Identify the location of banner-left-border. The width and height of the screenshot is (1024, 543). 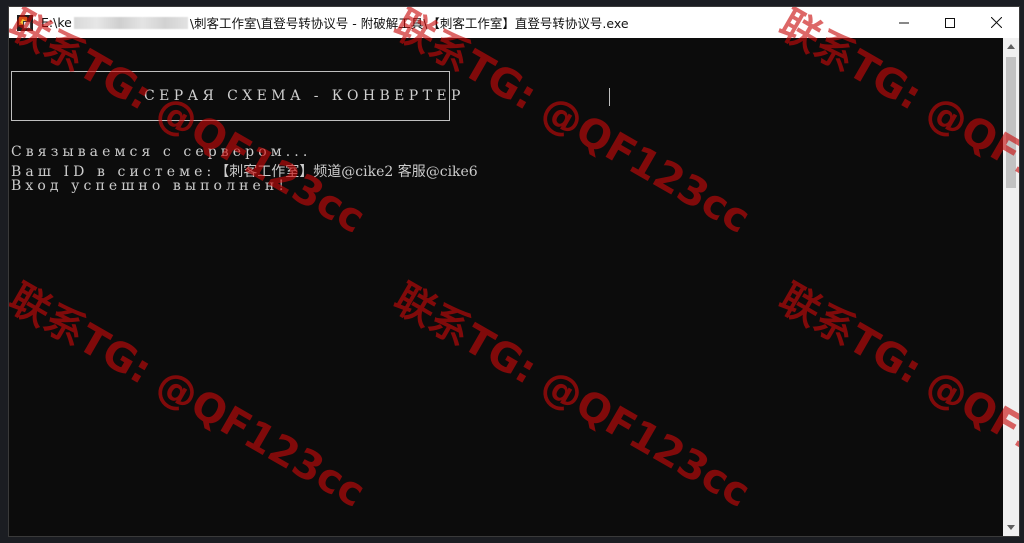
(11, 96).